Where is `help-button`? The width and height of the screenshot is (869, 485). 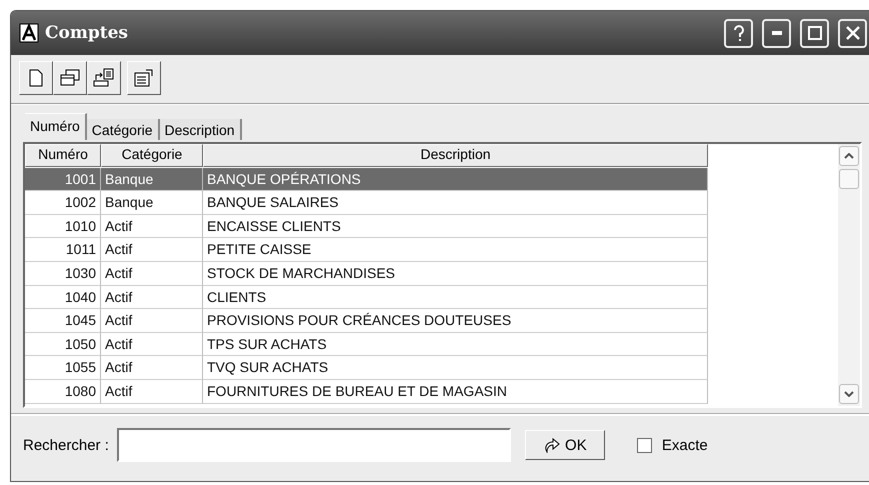
help-button is located at coordinates (738, 33).